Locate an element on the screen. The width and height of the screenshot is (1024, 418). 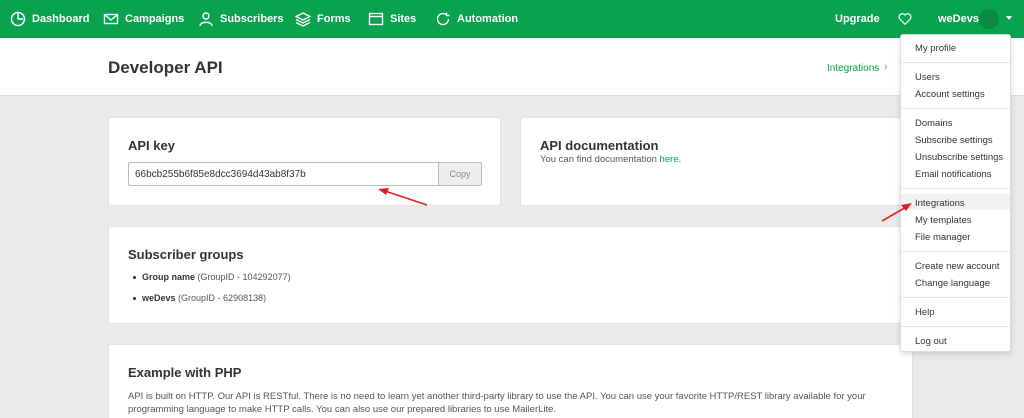
menu-item-change-language: Change language is located at coordinates (952, 283).